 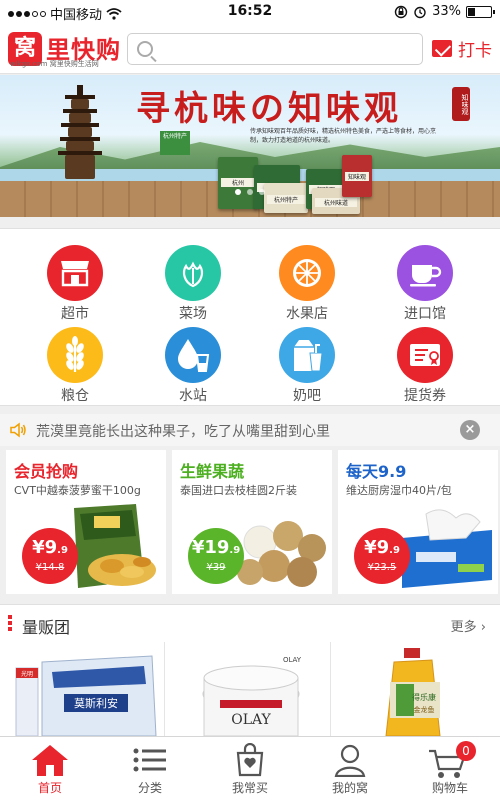 I want to click on tab-label: 我的窝, so click(x=349, y=788).